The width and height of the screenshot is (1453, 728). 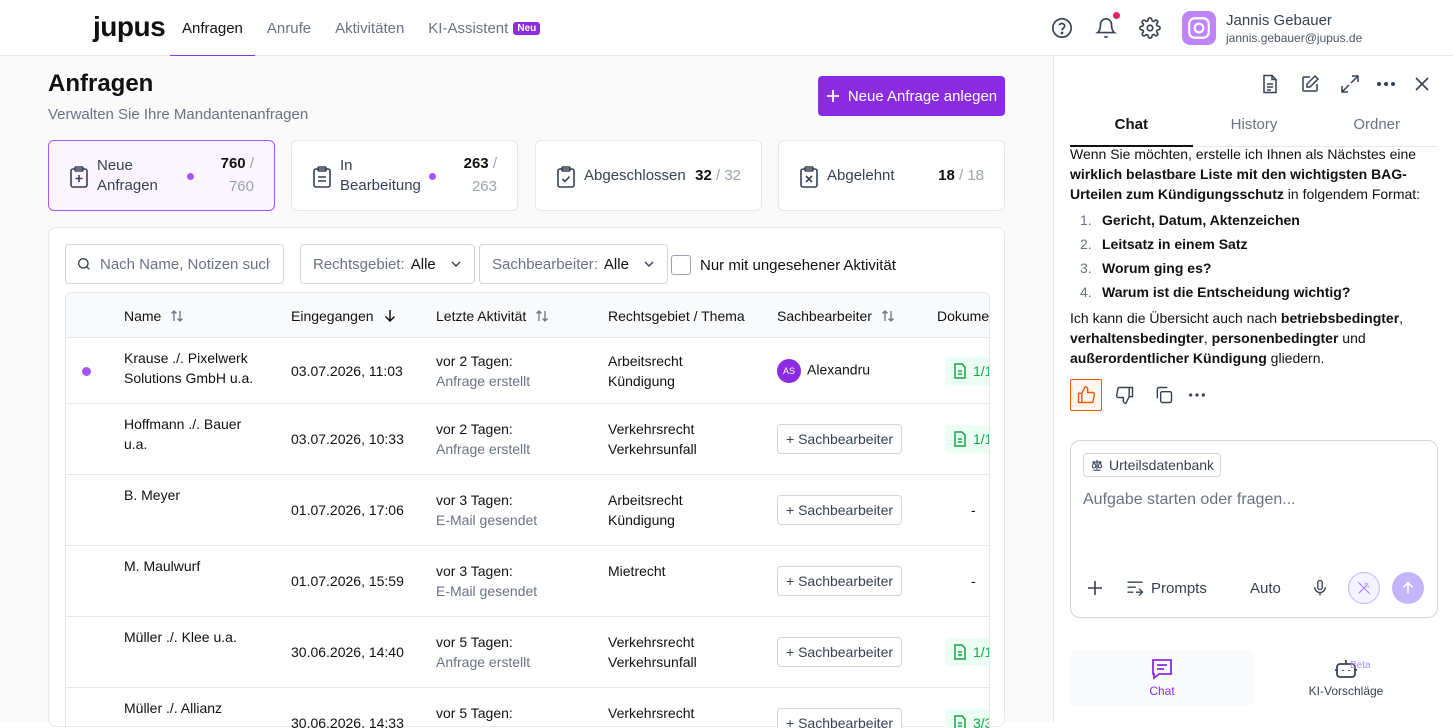 I want to click on expand-icon, so click(x=1350, y=84).